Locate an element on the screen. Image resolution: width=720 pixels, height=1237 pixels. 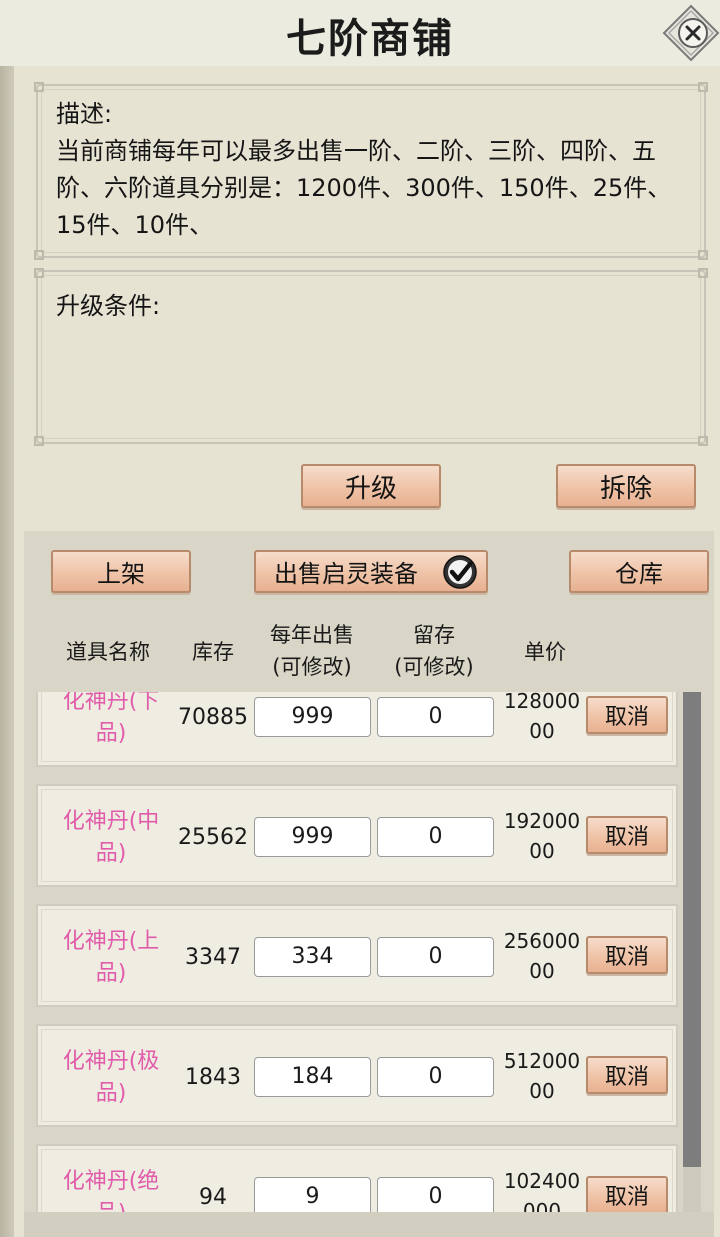
item-price: 512000 00 is located at coordinates (542, 1076).